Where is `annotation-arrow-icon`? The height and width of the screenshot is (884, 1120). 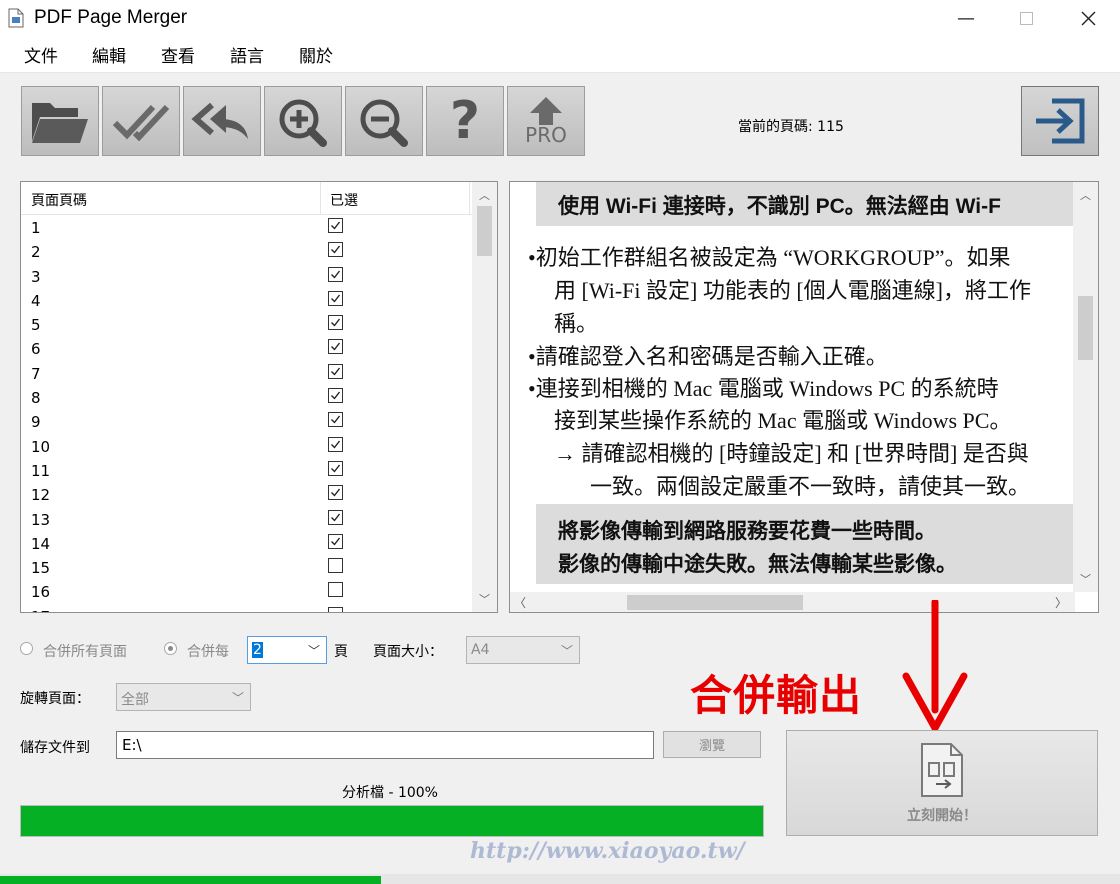
annotation-arrow-icon is located at coordinates (935, 666).